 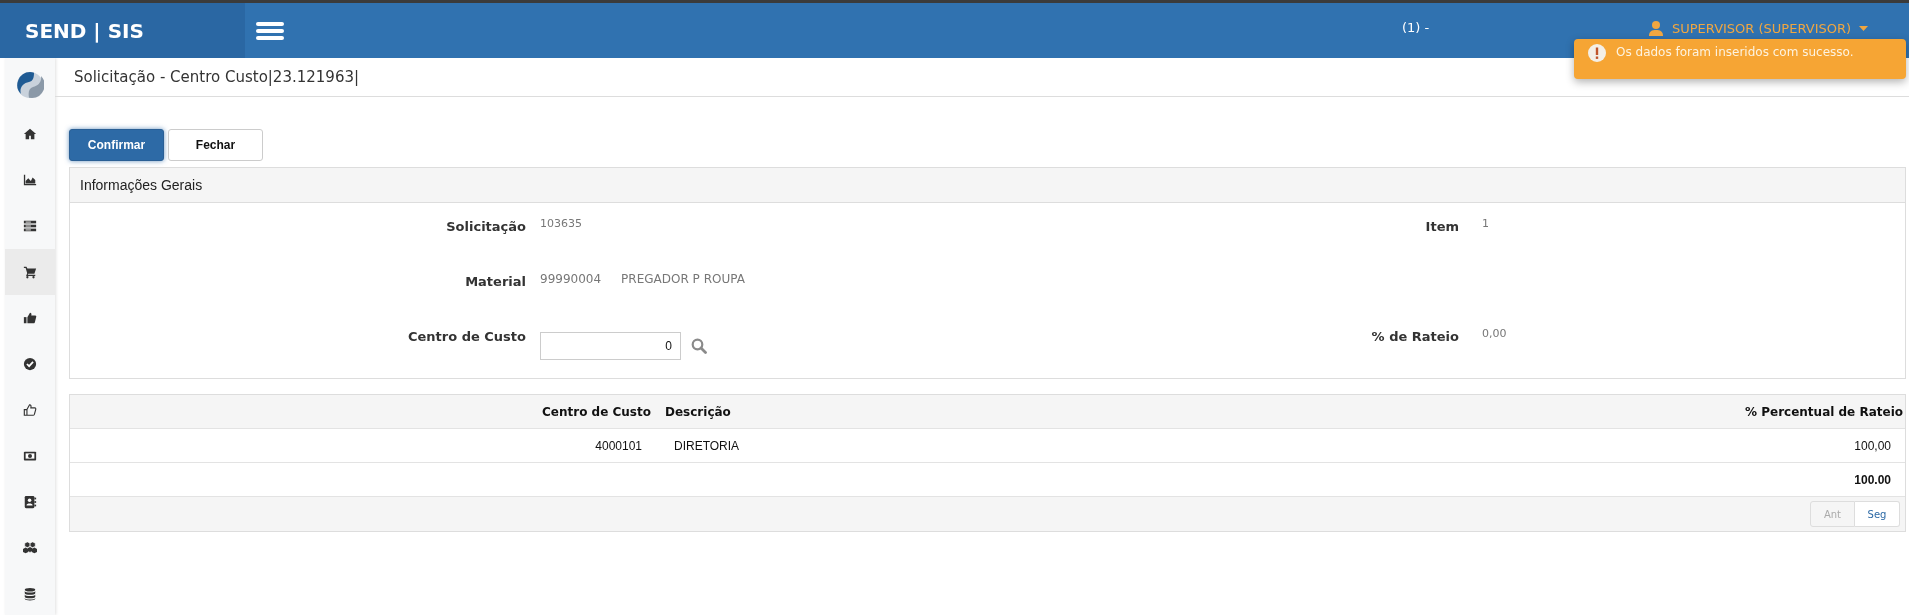 I want to click on column-header: Centro de Custo, so click(x=596, y=411).